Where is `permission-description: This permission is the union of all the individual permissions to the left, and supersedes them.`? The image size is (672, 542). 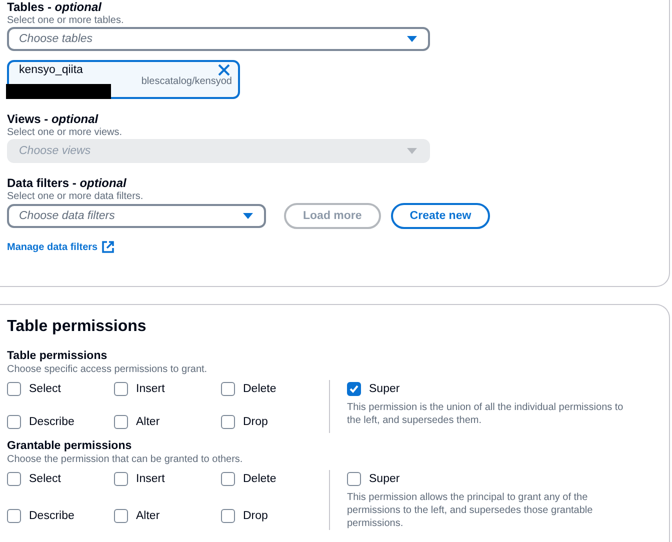 permission-description: This permission is the union of all the individual permissions to the left, and supersedes them. is located at coordinates (485, 414).